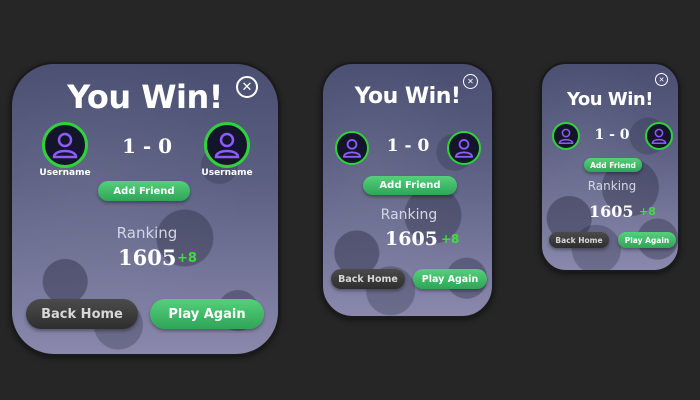 This screenshot has width=700, height=400. I want to click on player-left-username: Username, so click(65, 173).